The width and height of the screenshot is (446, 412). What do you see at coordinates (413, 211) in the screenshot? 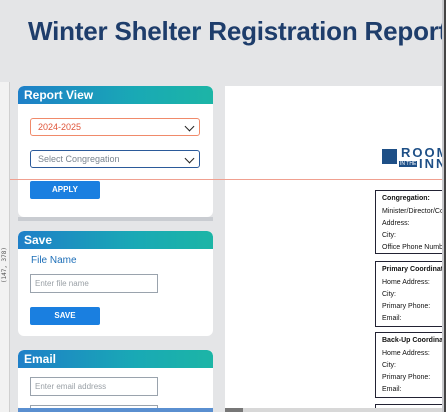
I see `congregation-row: Minister/Director/Co` at bounding box center [413, 211].